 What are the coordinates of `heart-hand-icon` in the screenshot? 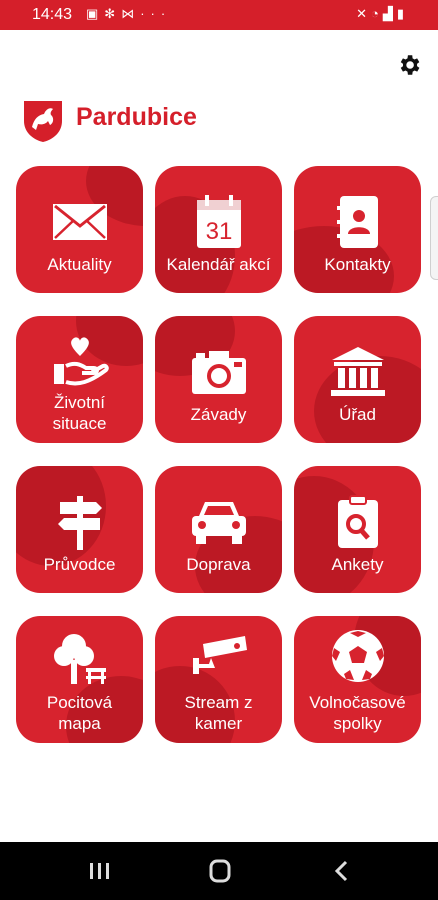 It's located at (81, 361).